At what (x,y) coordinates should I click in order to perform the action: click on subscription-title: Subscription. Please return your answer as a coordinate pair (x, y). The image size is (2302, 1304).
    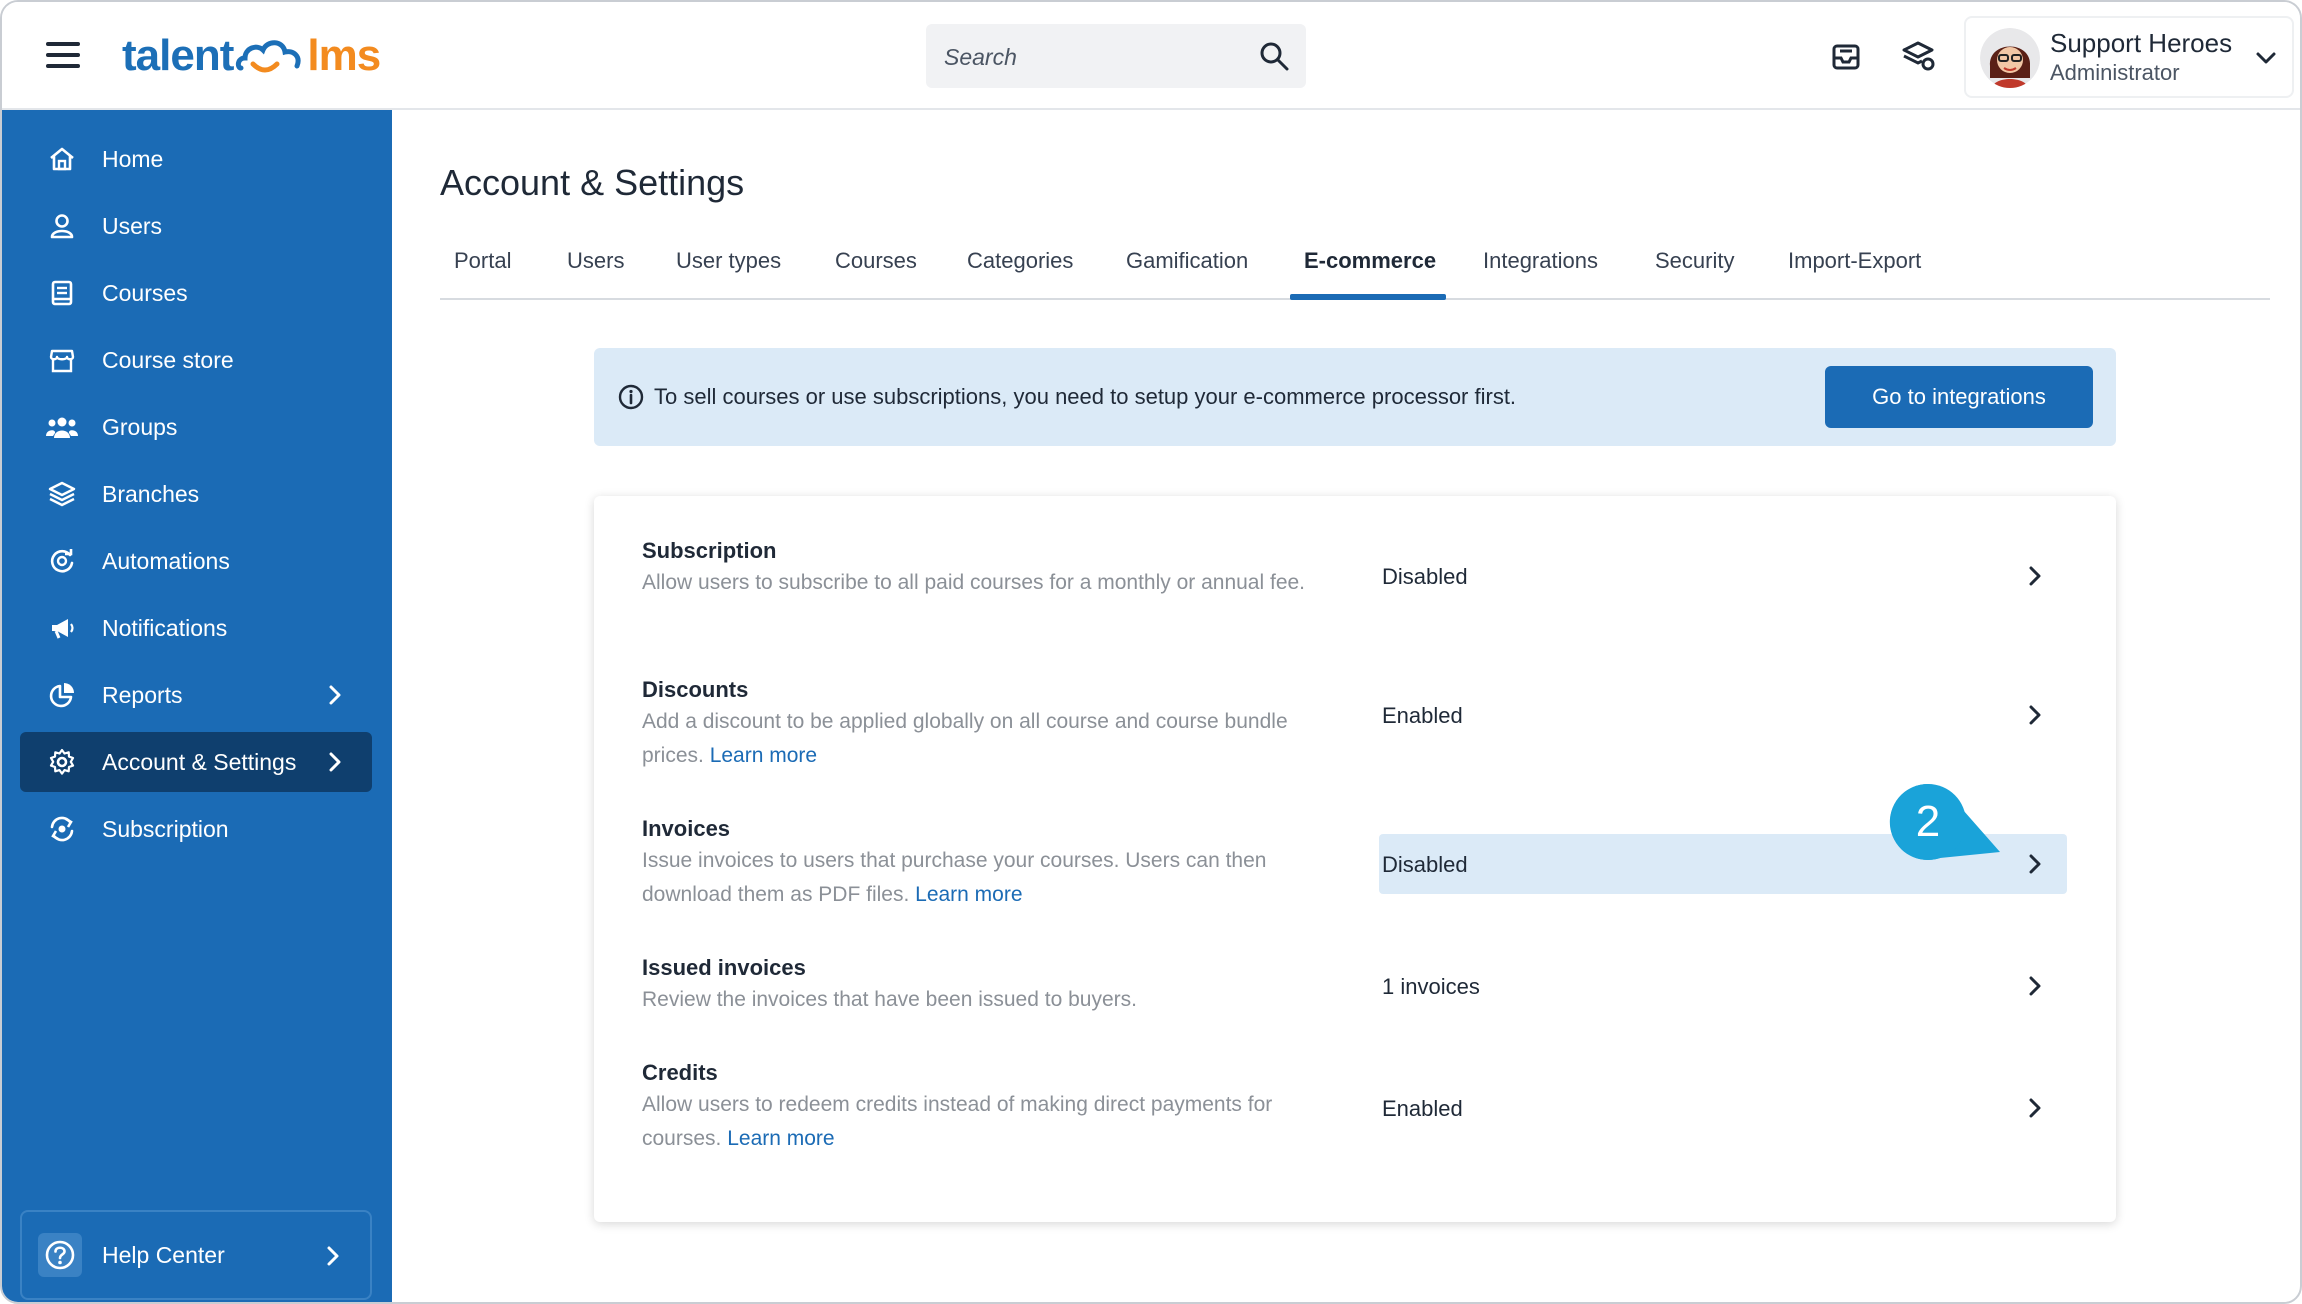
    Looking at the image, I should click on (709, 550).